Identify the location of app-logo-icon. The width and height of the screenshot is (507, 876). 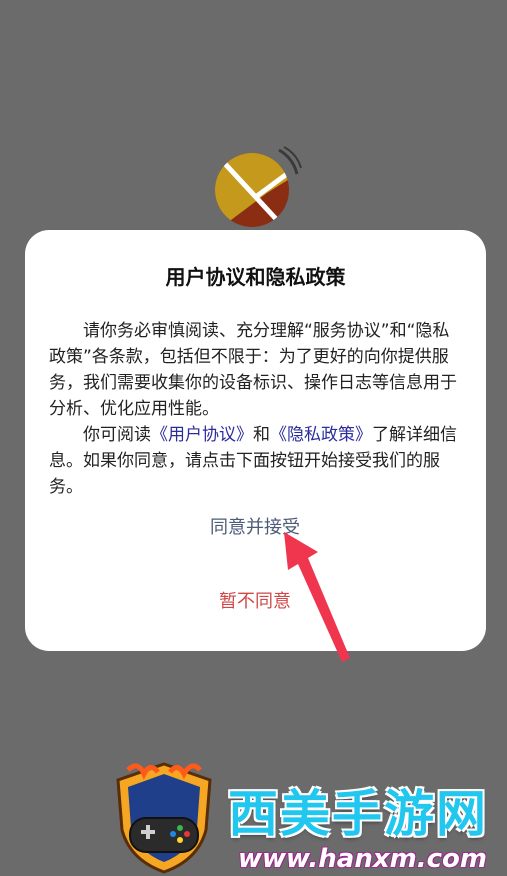
(258, 186).